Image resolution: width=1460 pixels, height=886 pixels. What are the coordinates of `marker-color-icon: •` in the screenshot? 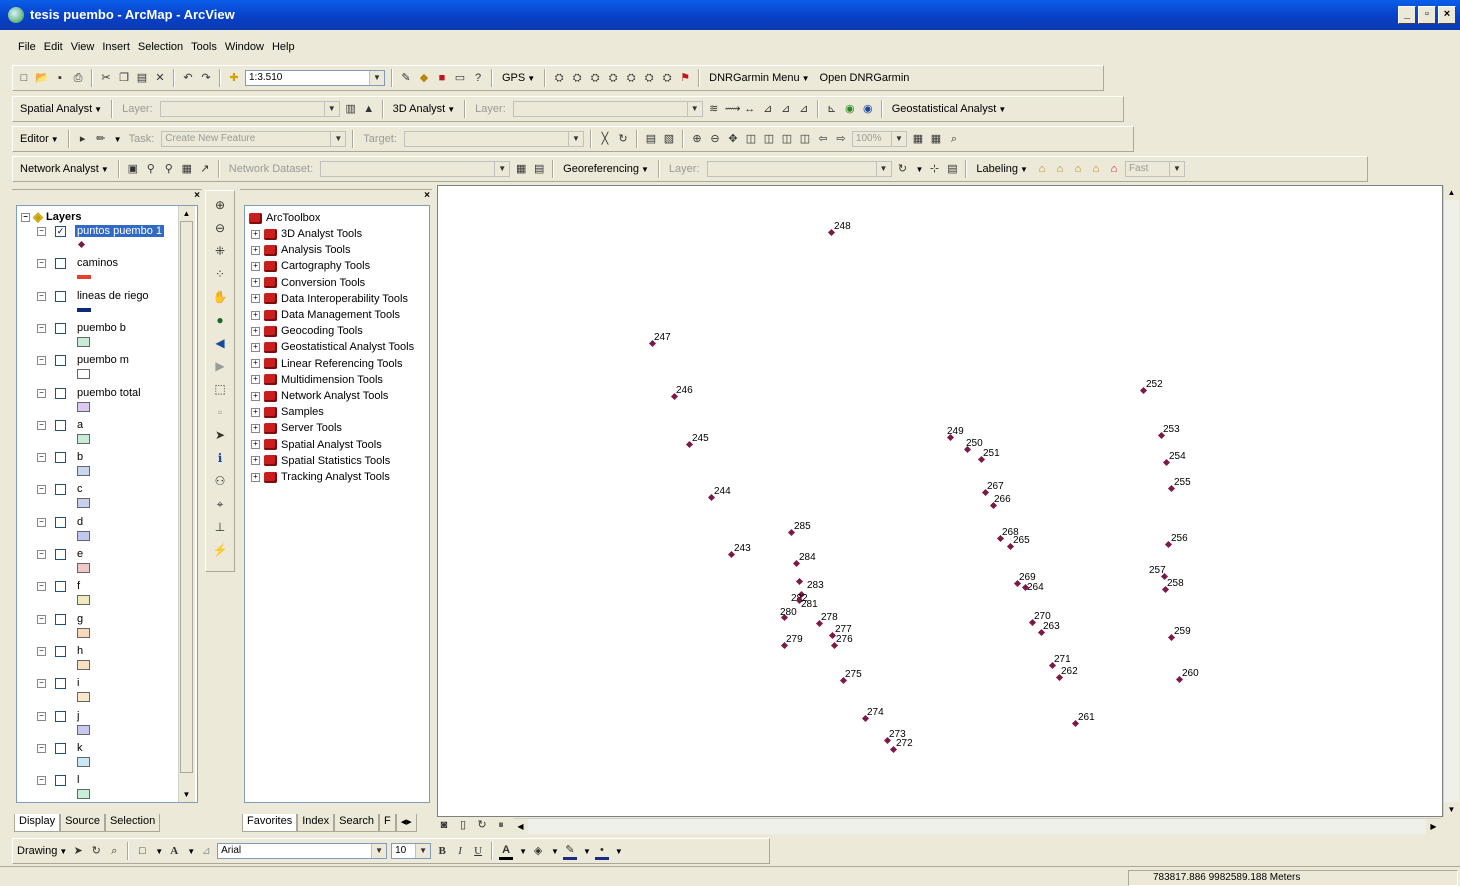 It's located at (601, 851).